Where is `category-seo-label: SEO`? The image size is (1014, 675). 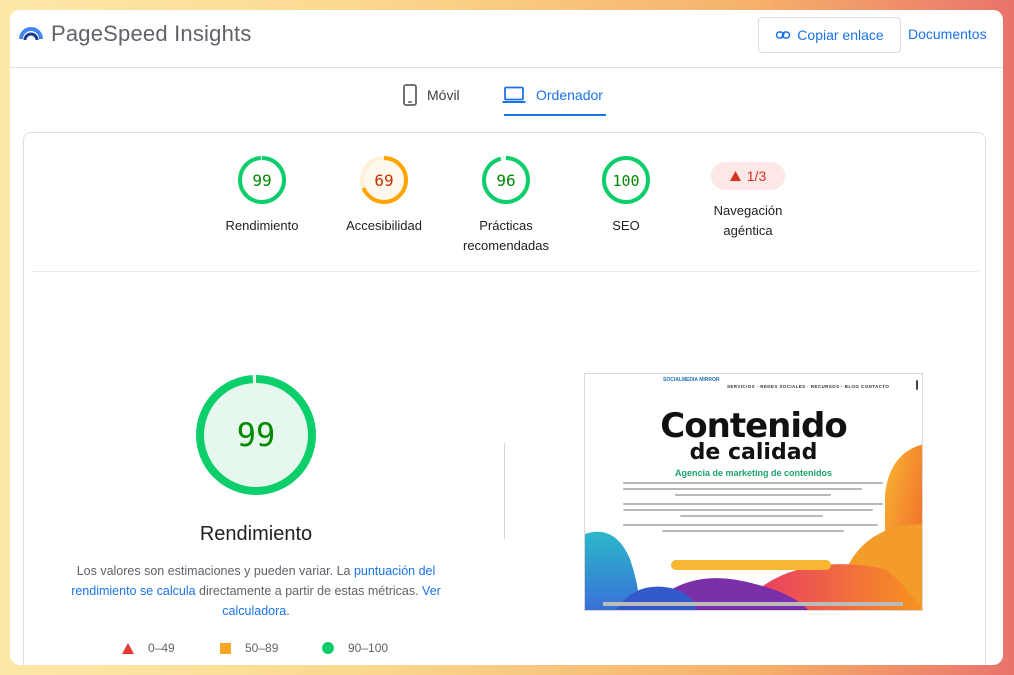
category-seo-label: SEO is located at coordinates (626, 226).